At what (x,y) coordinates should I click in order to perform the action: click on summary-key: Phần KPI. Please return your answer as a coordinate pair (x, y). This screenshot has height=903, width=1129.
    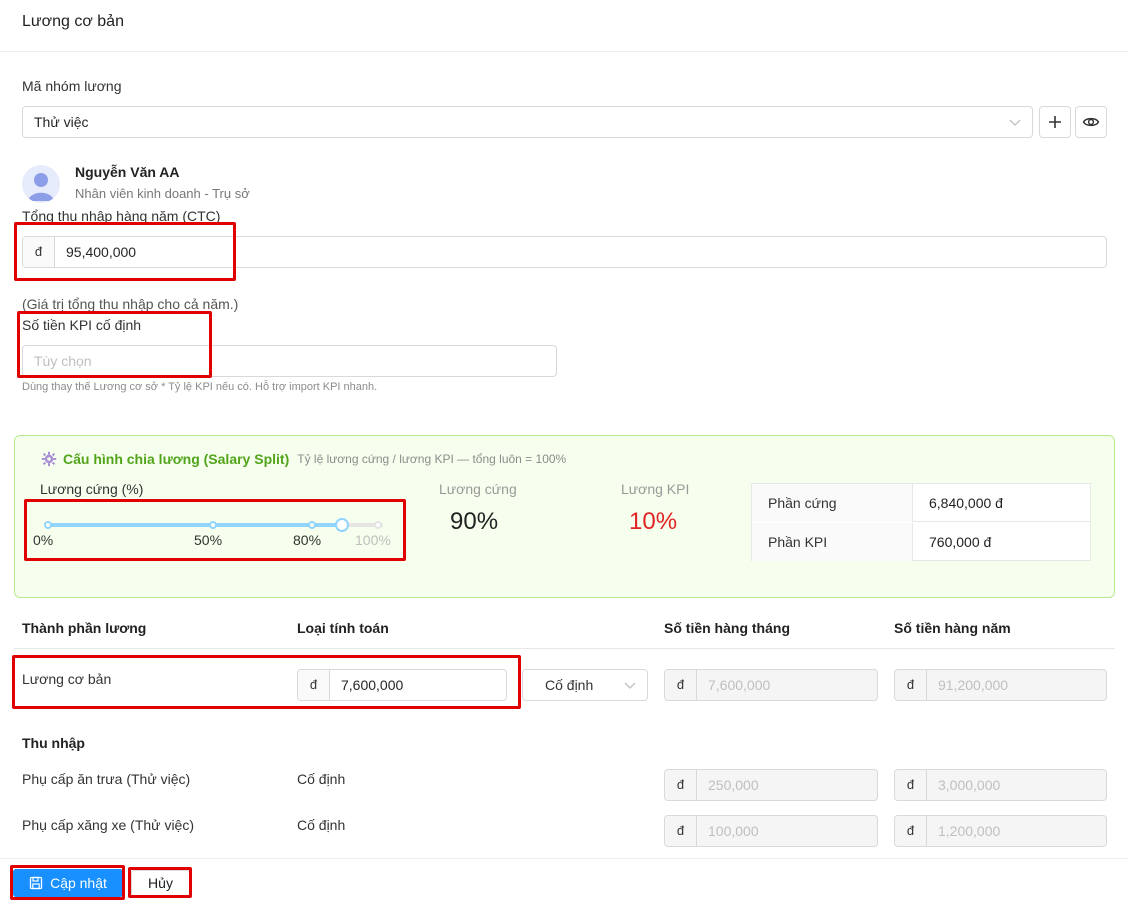
    Looking at the image, I should click on (832, 542).